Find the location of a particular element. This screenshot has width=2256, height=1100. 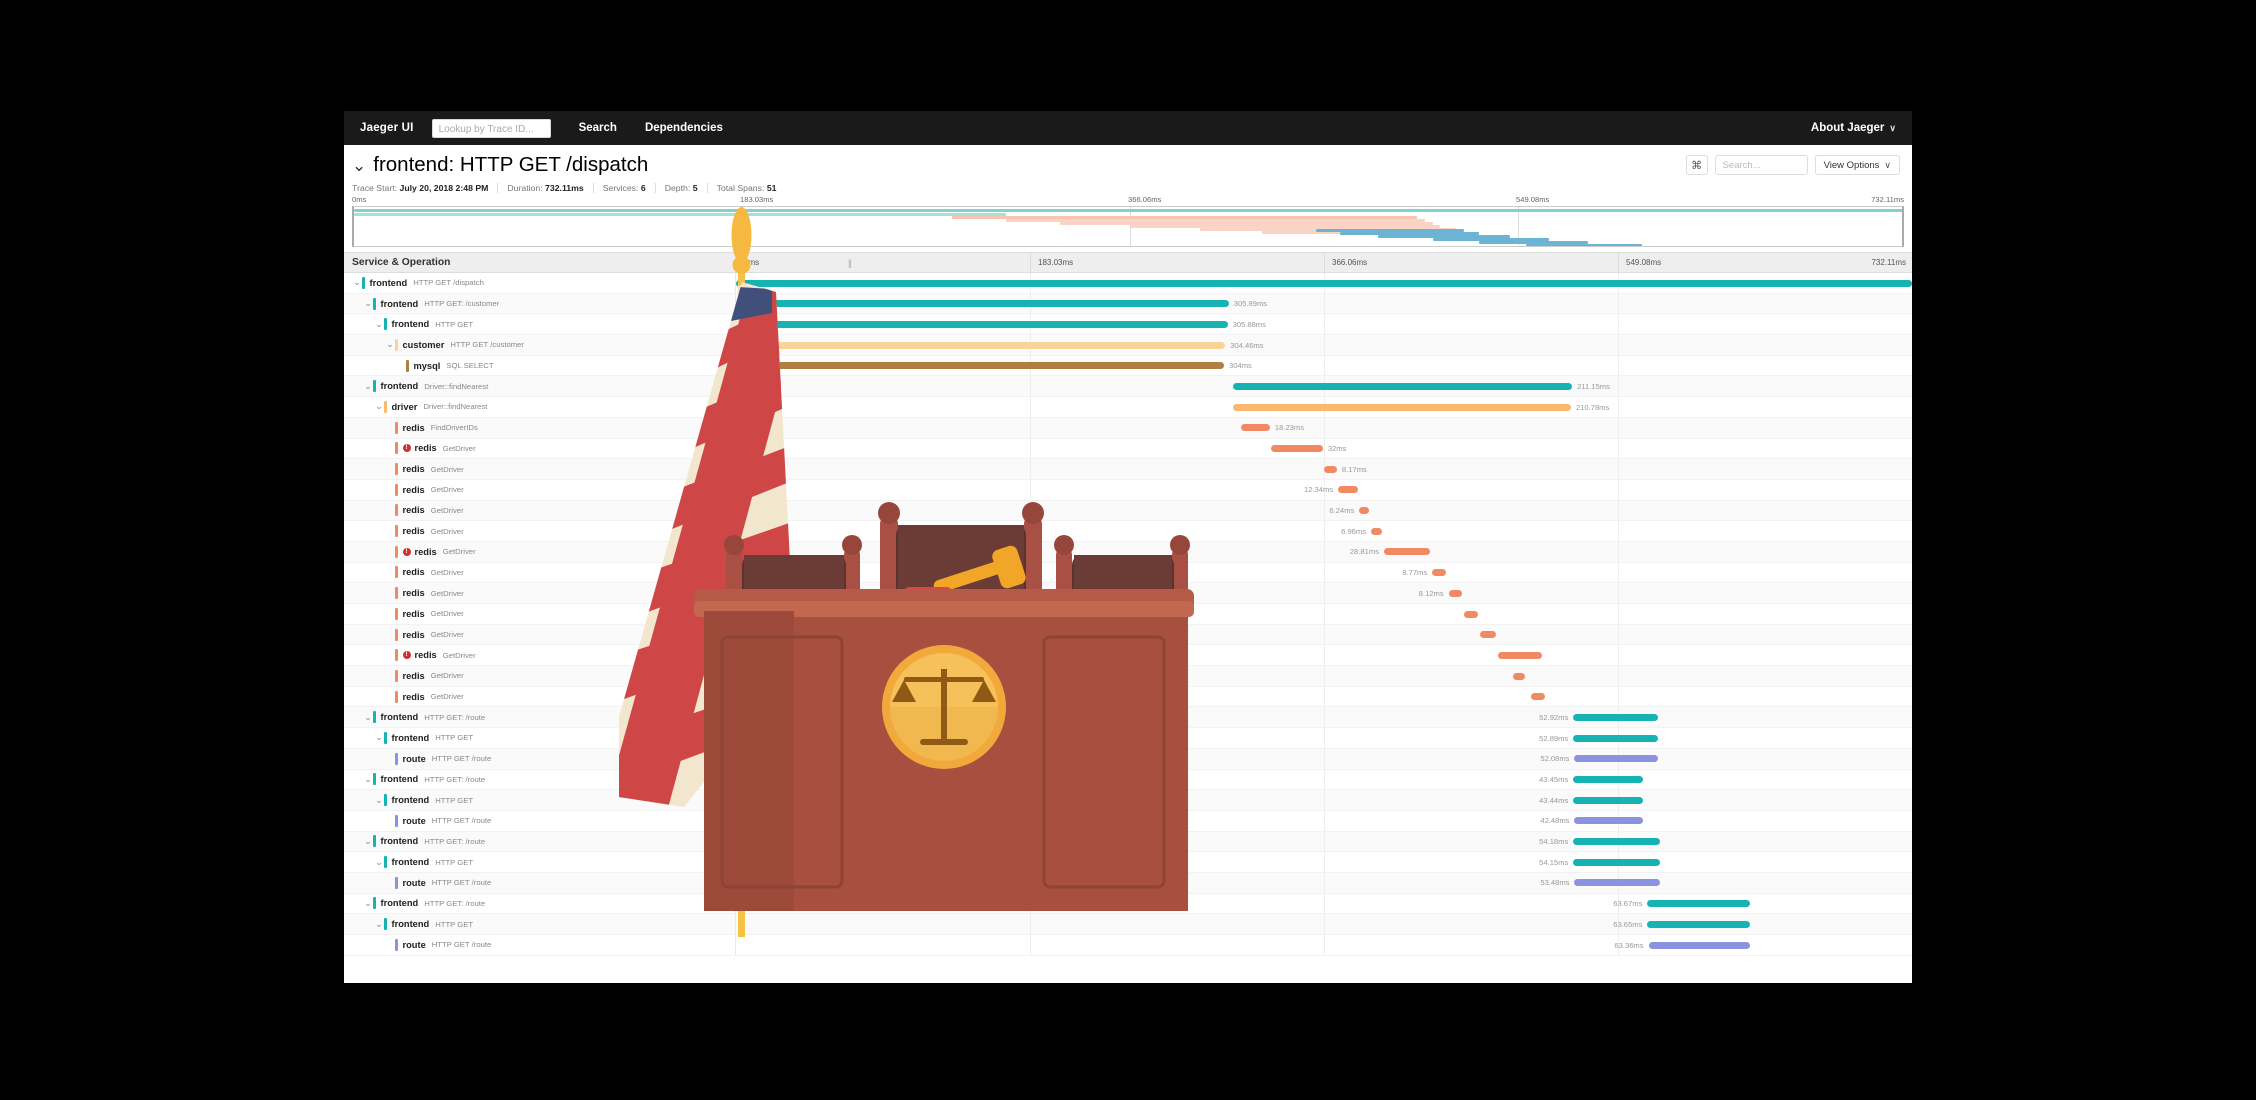

table-row: redis FindDriverIDs 18.23ms is located at coordinates (1128, 428).